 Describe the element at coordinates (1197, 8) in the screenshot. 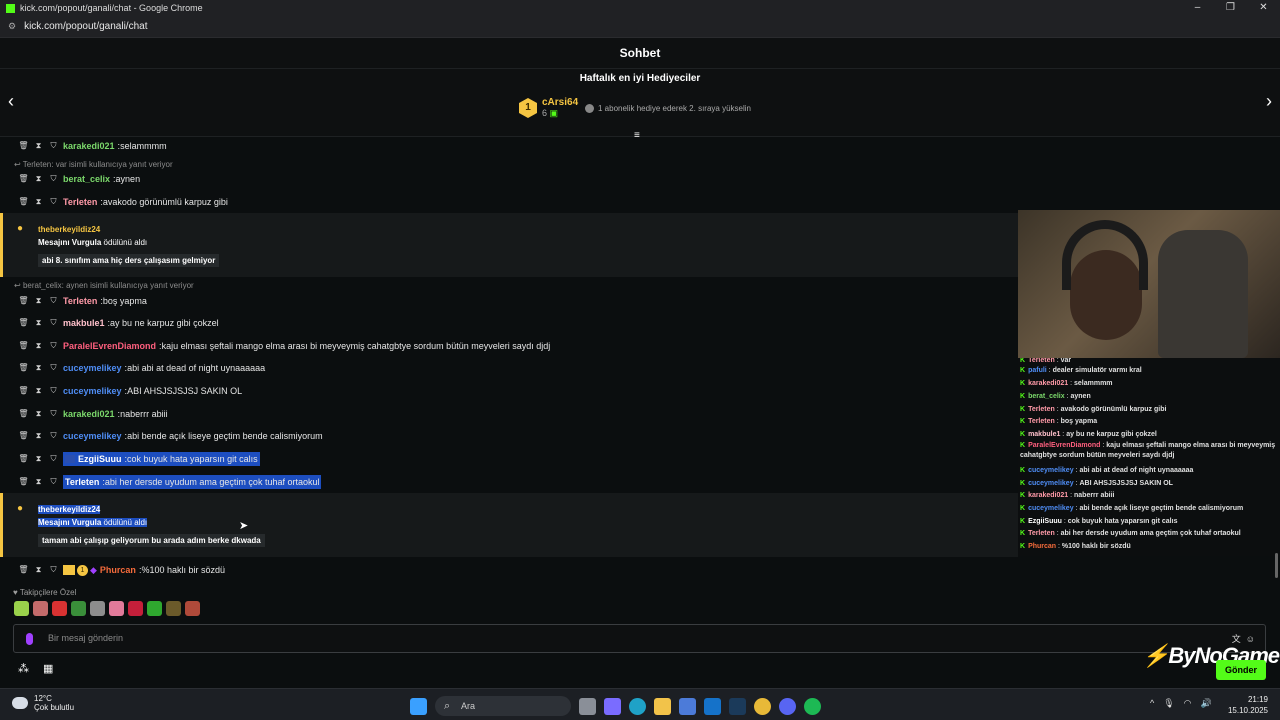

I see `minimize-icon: –` at that location.